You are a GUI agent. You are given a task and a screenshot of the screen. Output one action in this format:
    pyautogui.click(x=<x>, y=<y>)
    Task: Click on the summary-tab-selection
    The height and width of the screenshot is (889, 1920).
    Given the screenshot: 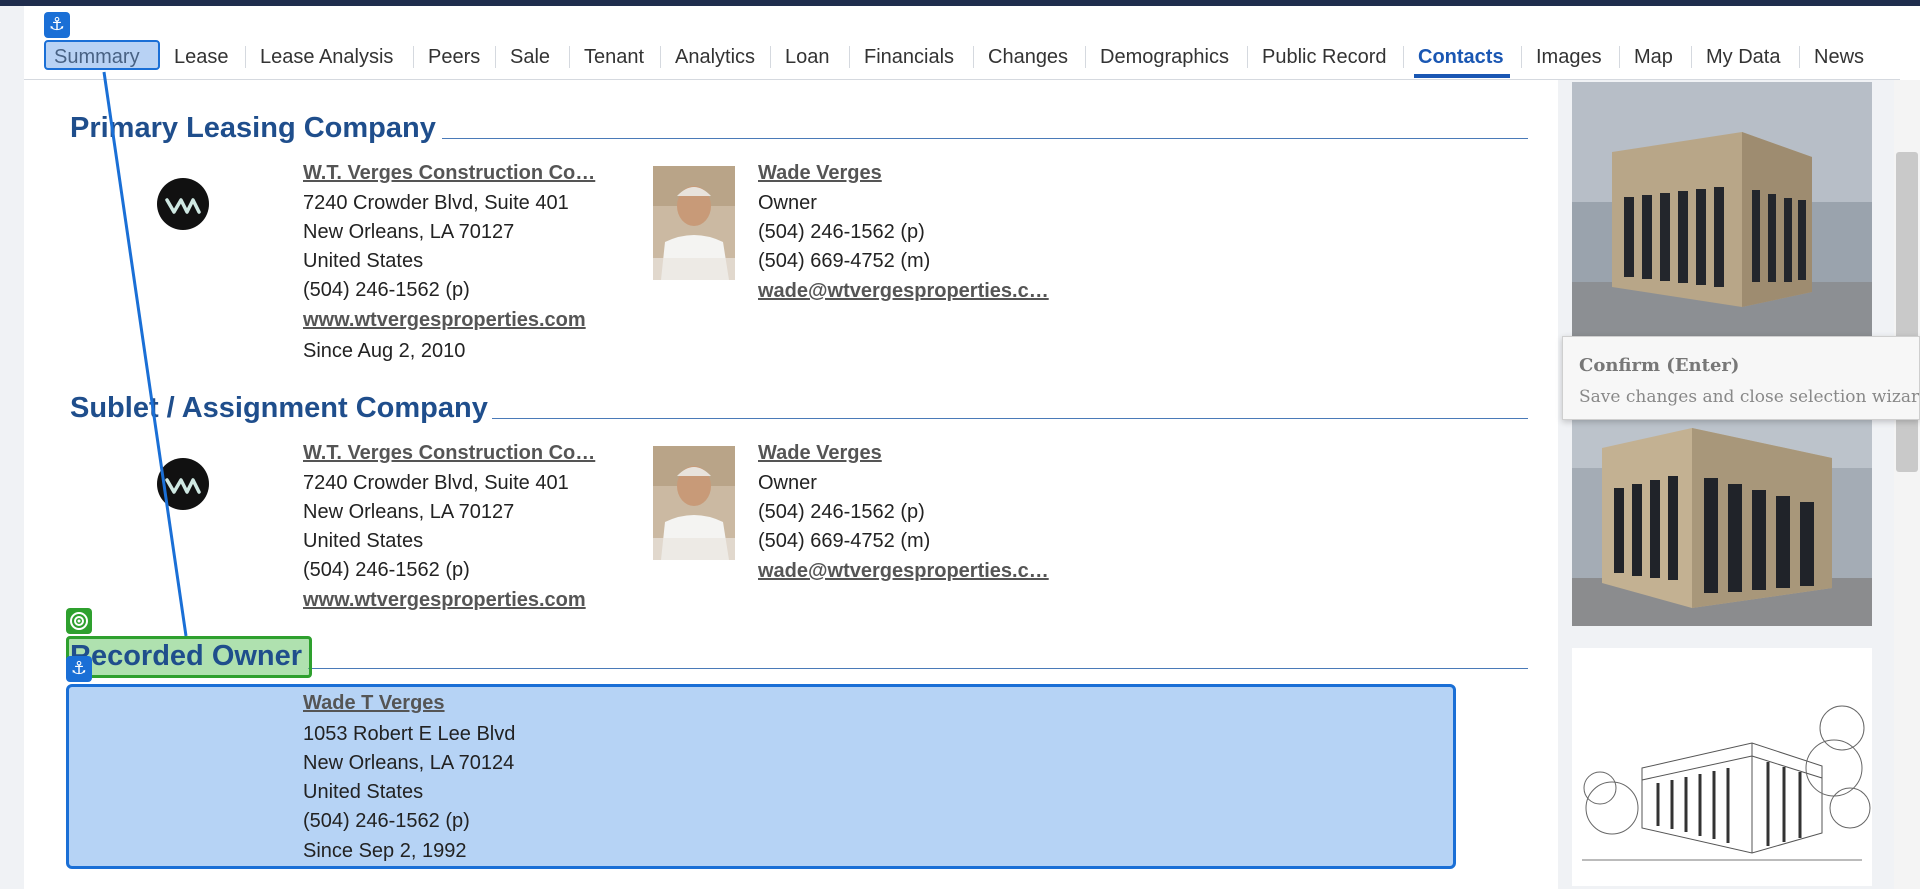 What is the action you would take?
    pyautogui.click(x=102, y=55)
    